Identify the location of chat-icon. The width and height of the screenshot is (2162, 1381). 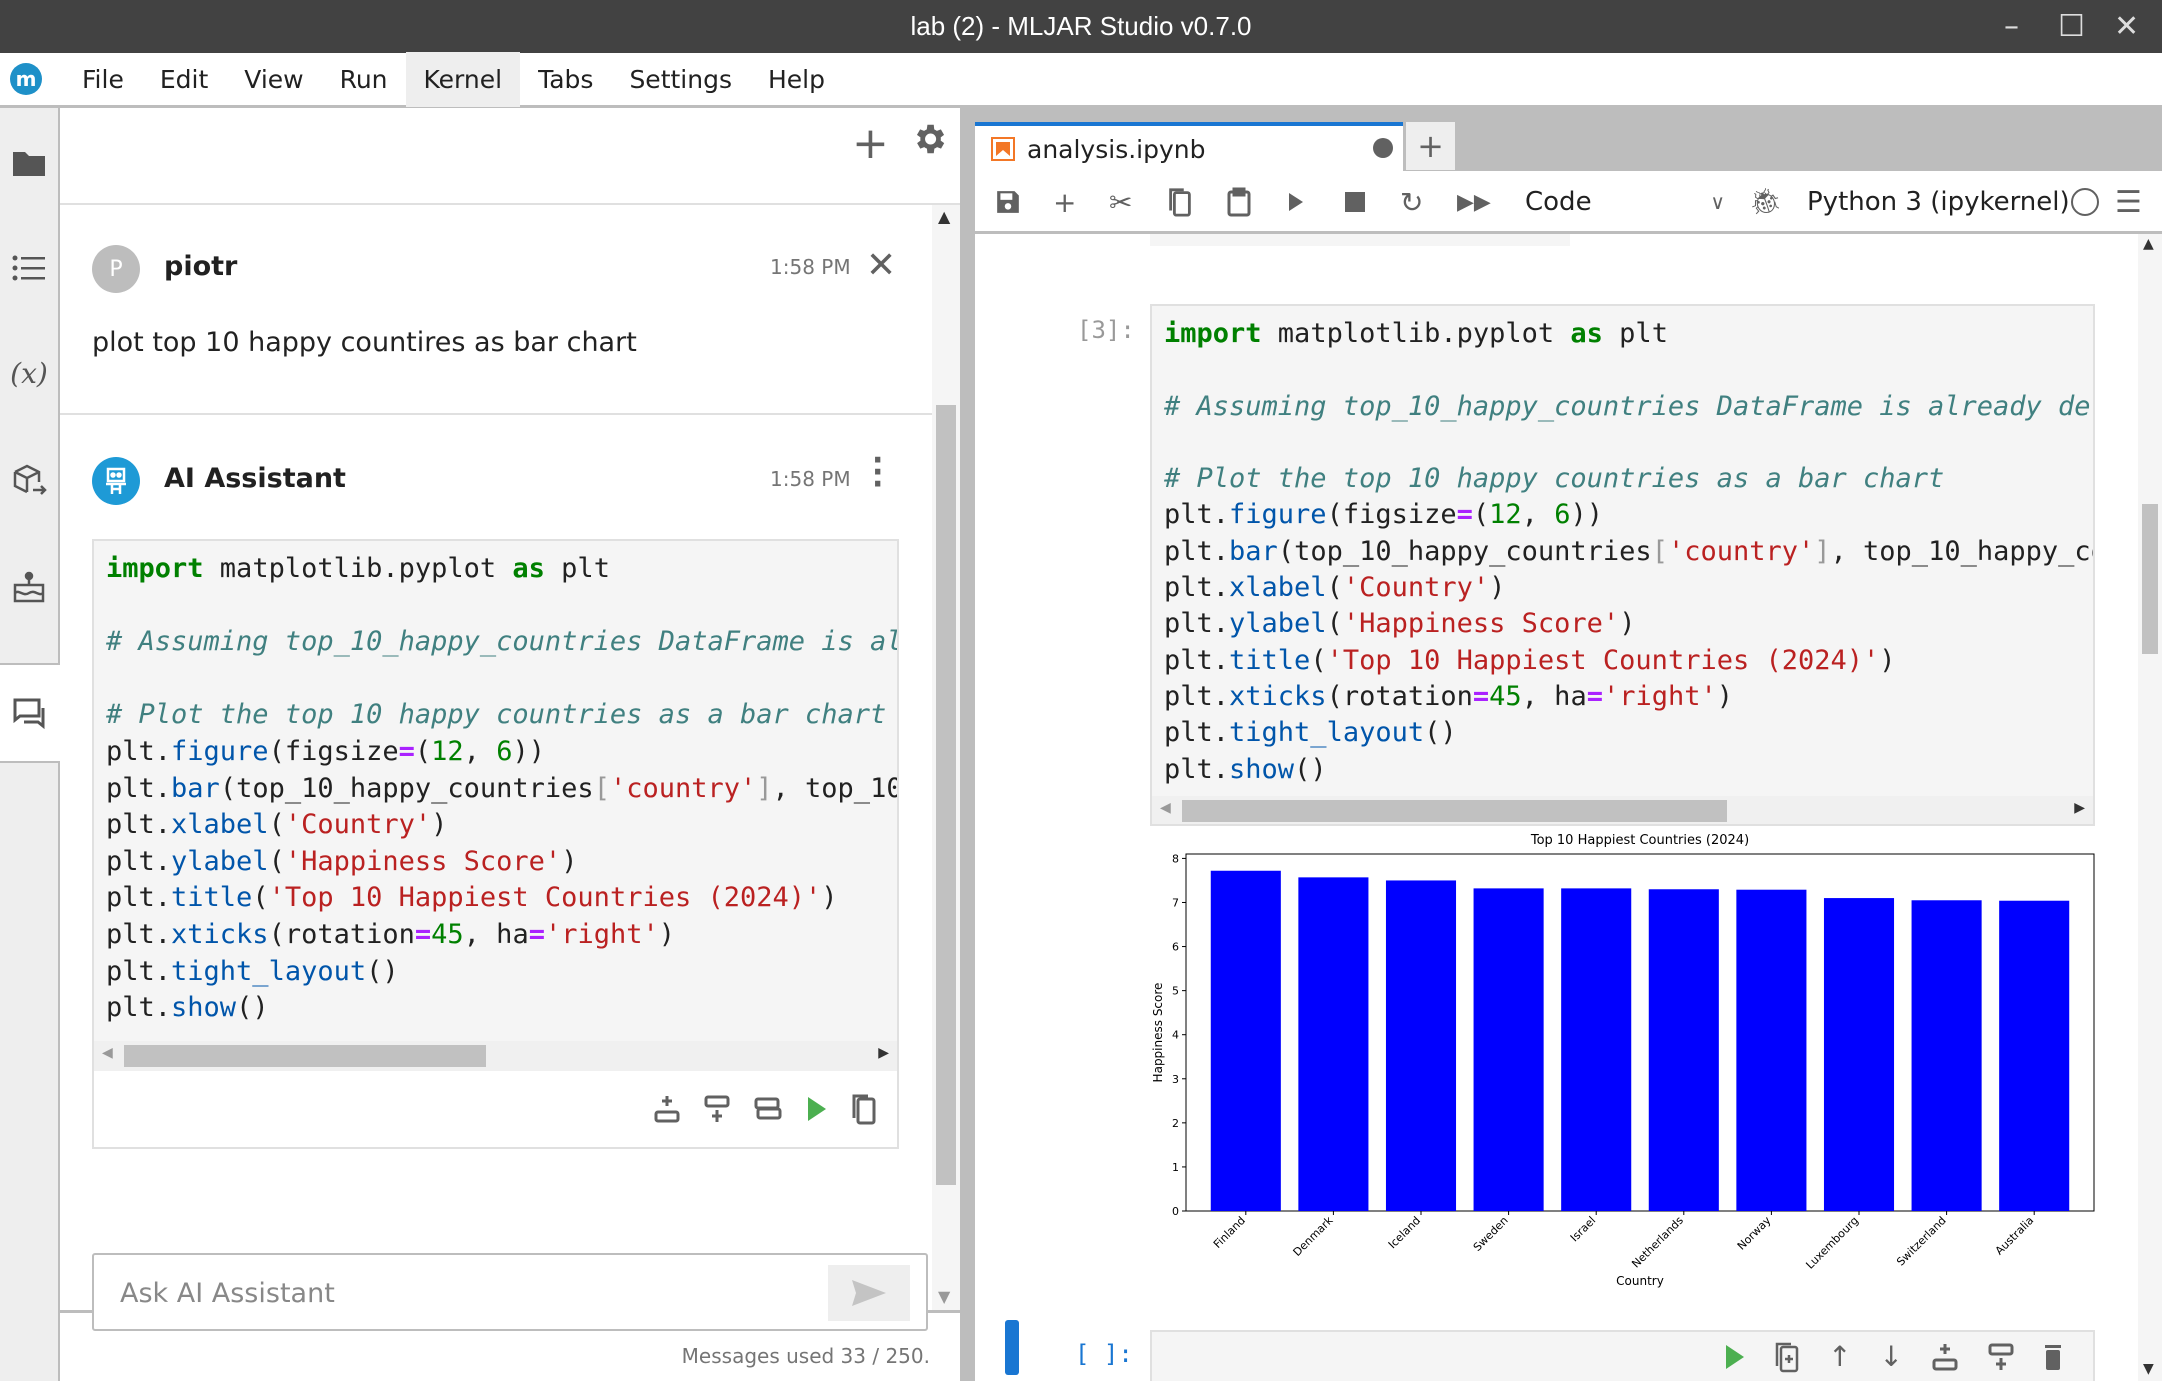
(30, 713).